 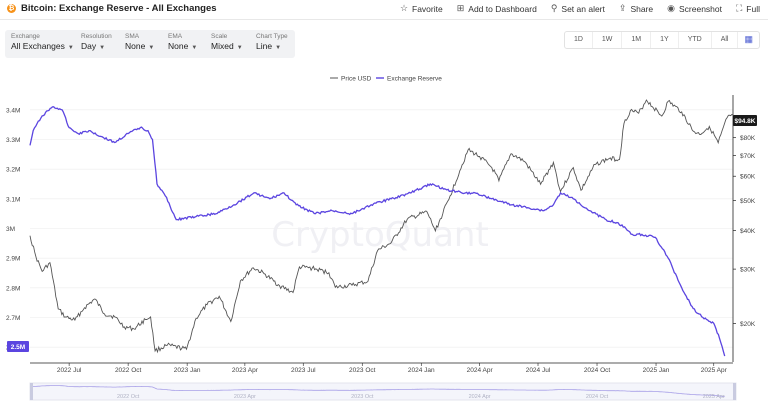 What do you see at coordinates (748, 231) in the screenshot?
I see `right-tick-label: $40K` at bounding box center [748, 231].